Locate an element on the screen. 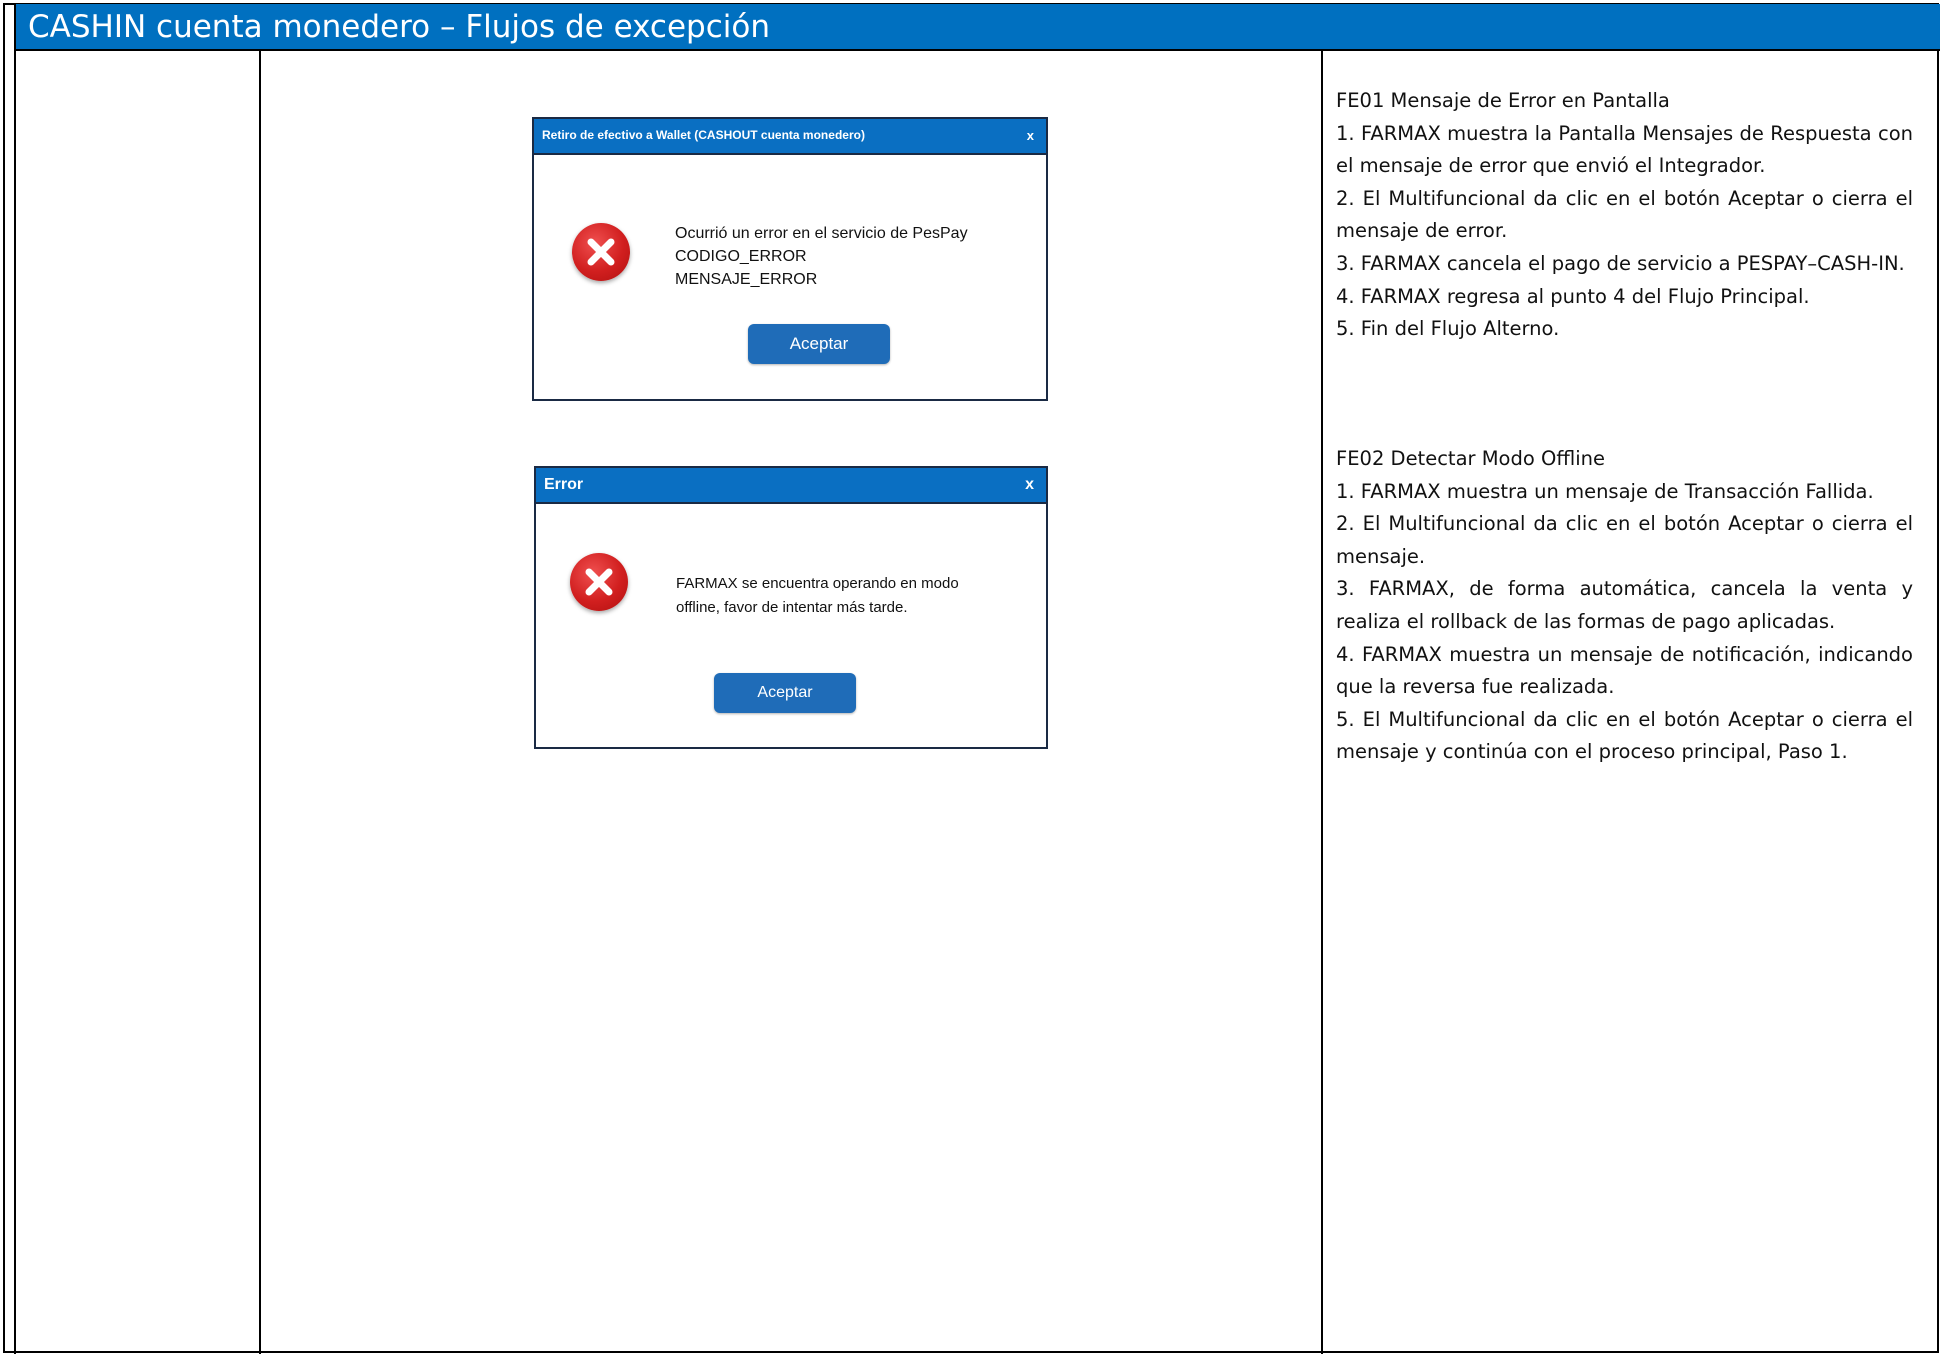  flow-step: 5. Fin del Flujo Alterno. is located at coordinates (1448, 329).